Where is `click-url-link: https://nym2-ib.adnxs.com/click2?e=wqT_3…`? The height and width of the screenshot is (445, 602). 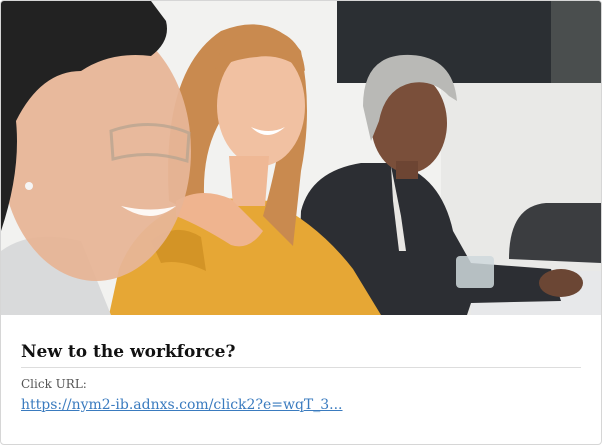
click-url-link: https://nym2-ib.adnxs.com/click2?e=wqT_3… is located at coordinates (182, 405).